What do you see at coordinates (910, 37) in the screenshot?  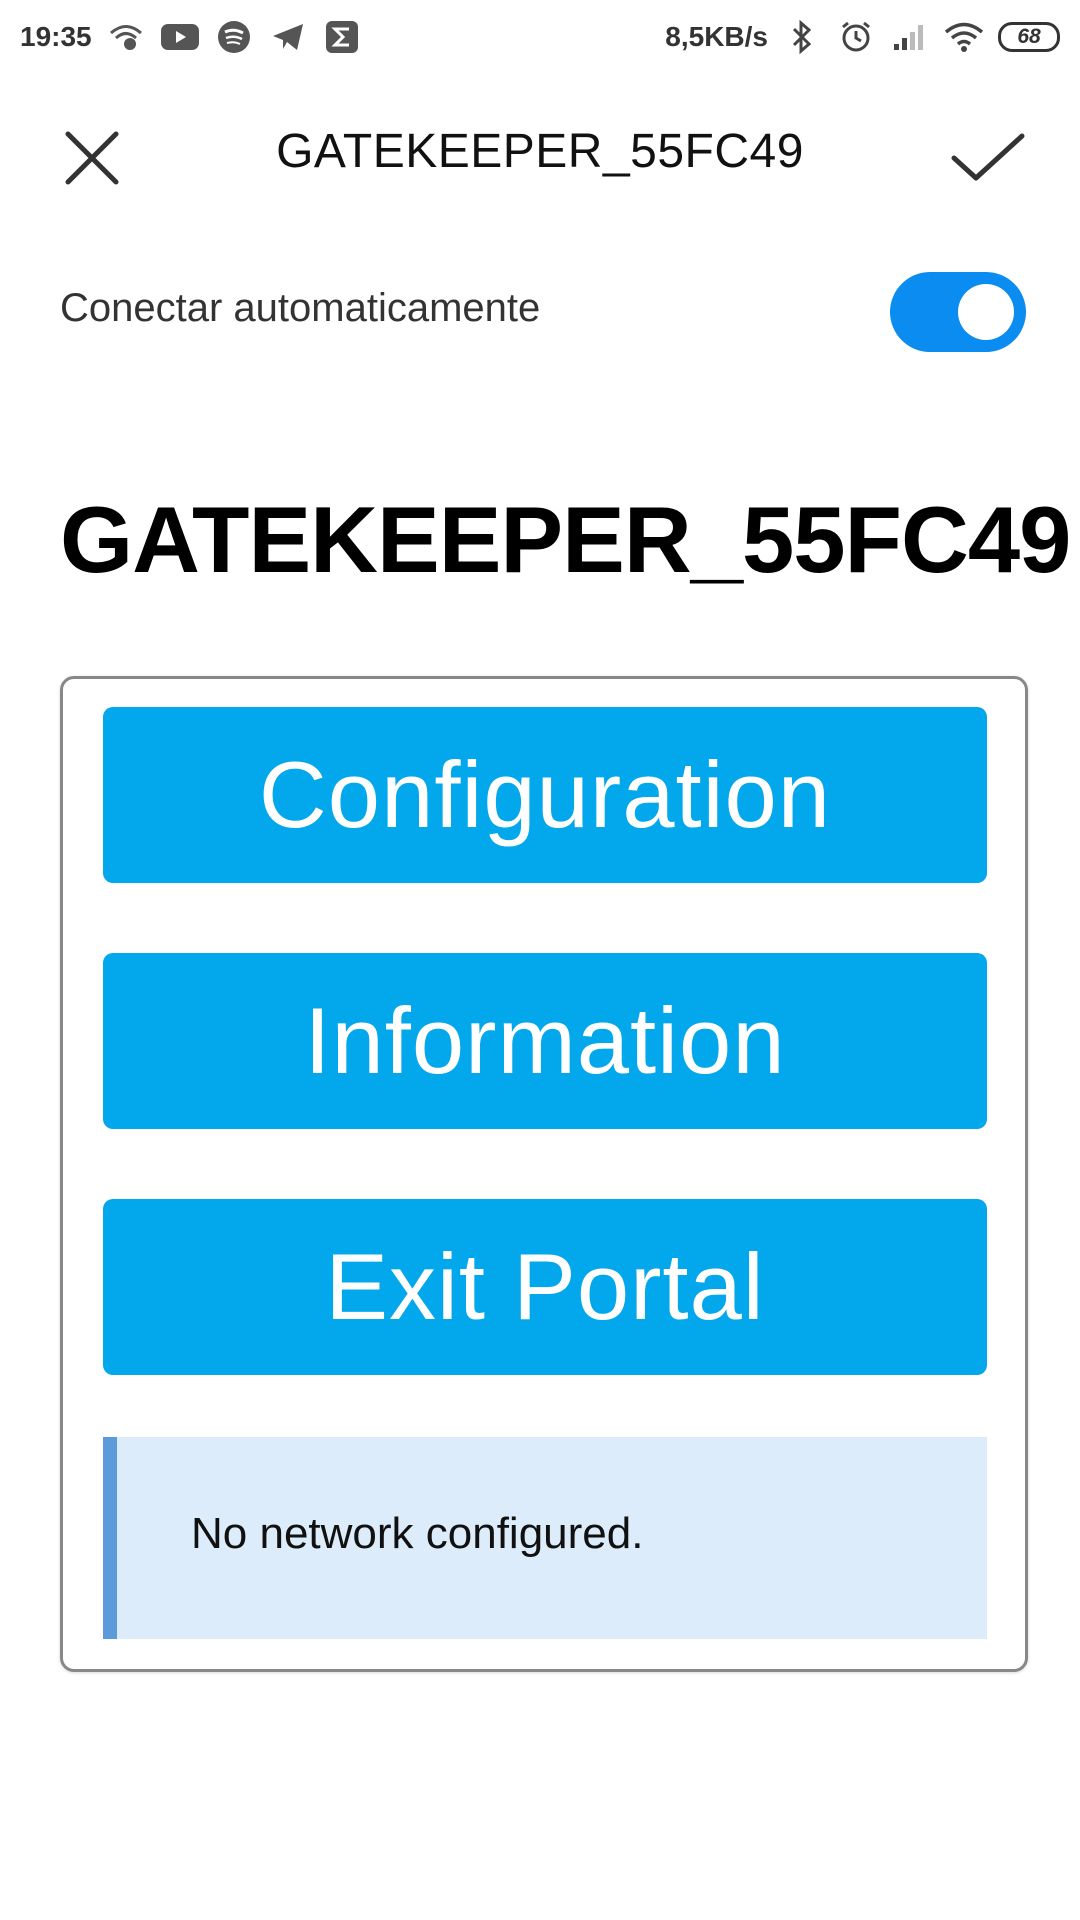 I see `signal-icon` at bounding box center [910, 37].